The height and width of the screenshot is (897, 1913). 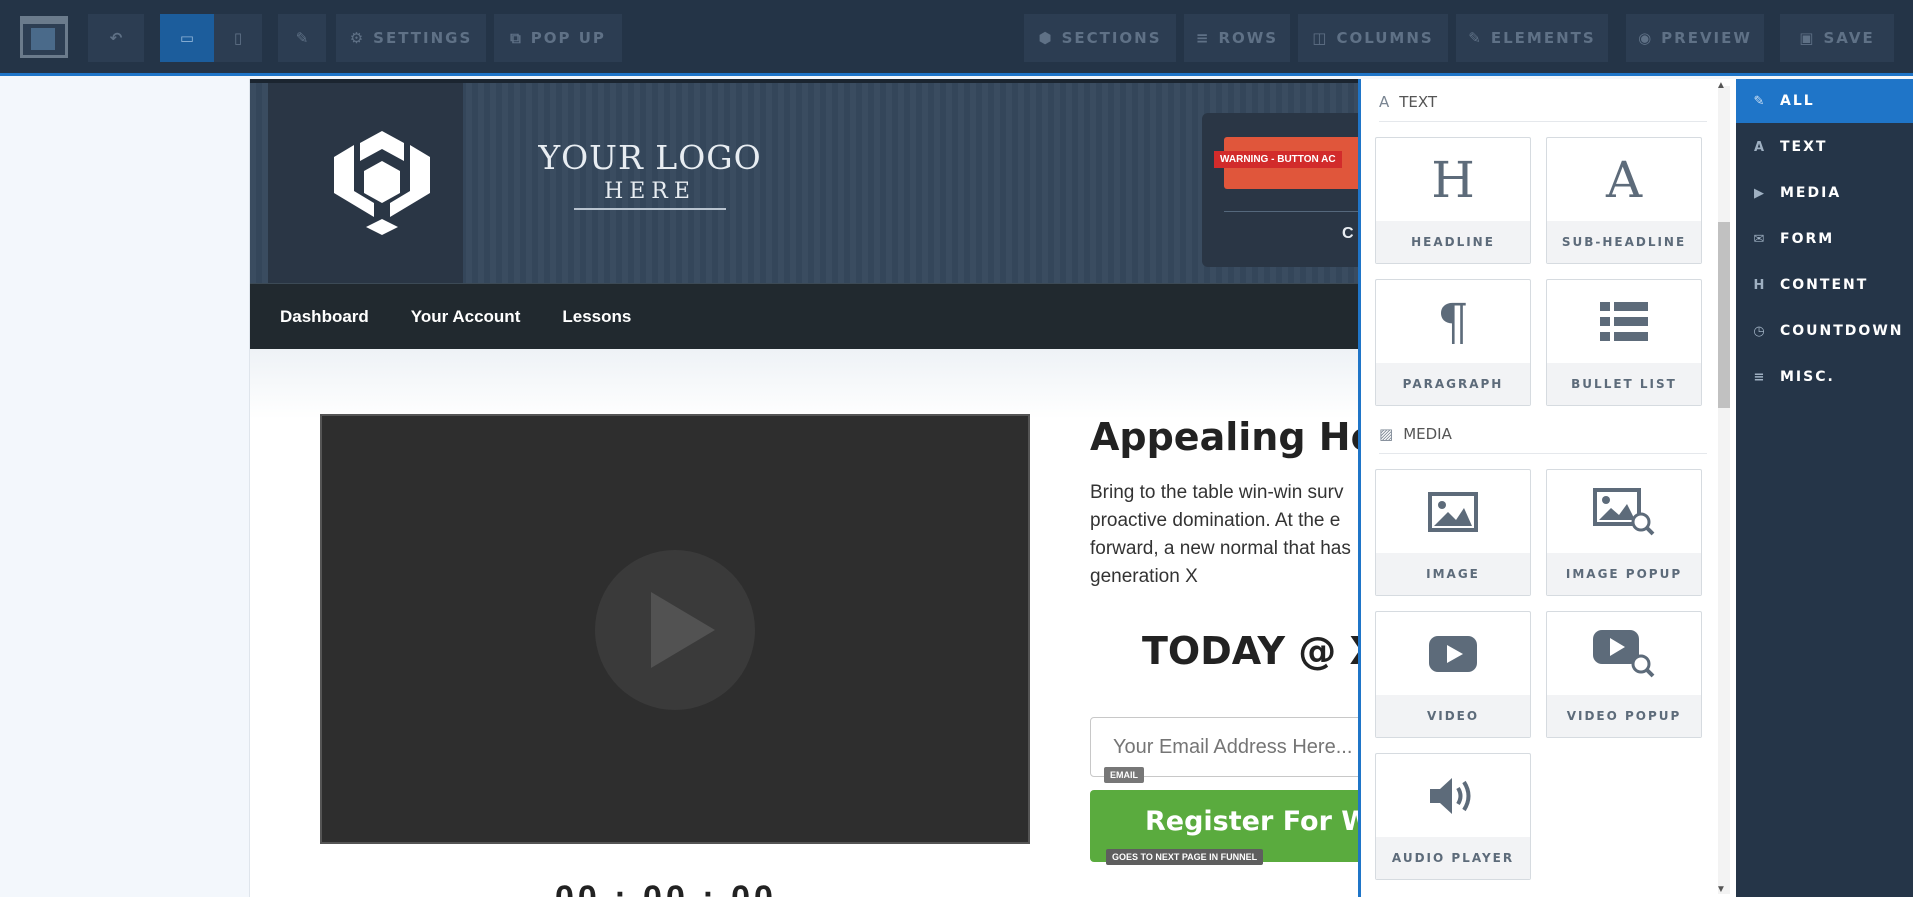 I want to click on logo-placeholder: YOUR LOGO HERE, so click(x=650, y=174).